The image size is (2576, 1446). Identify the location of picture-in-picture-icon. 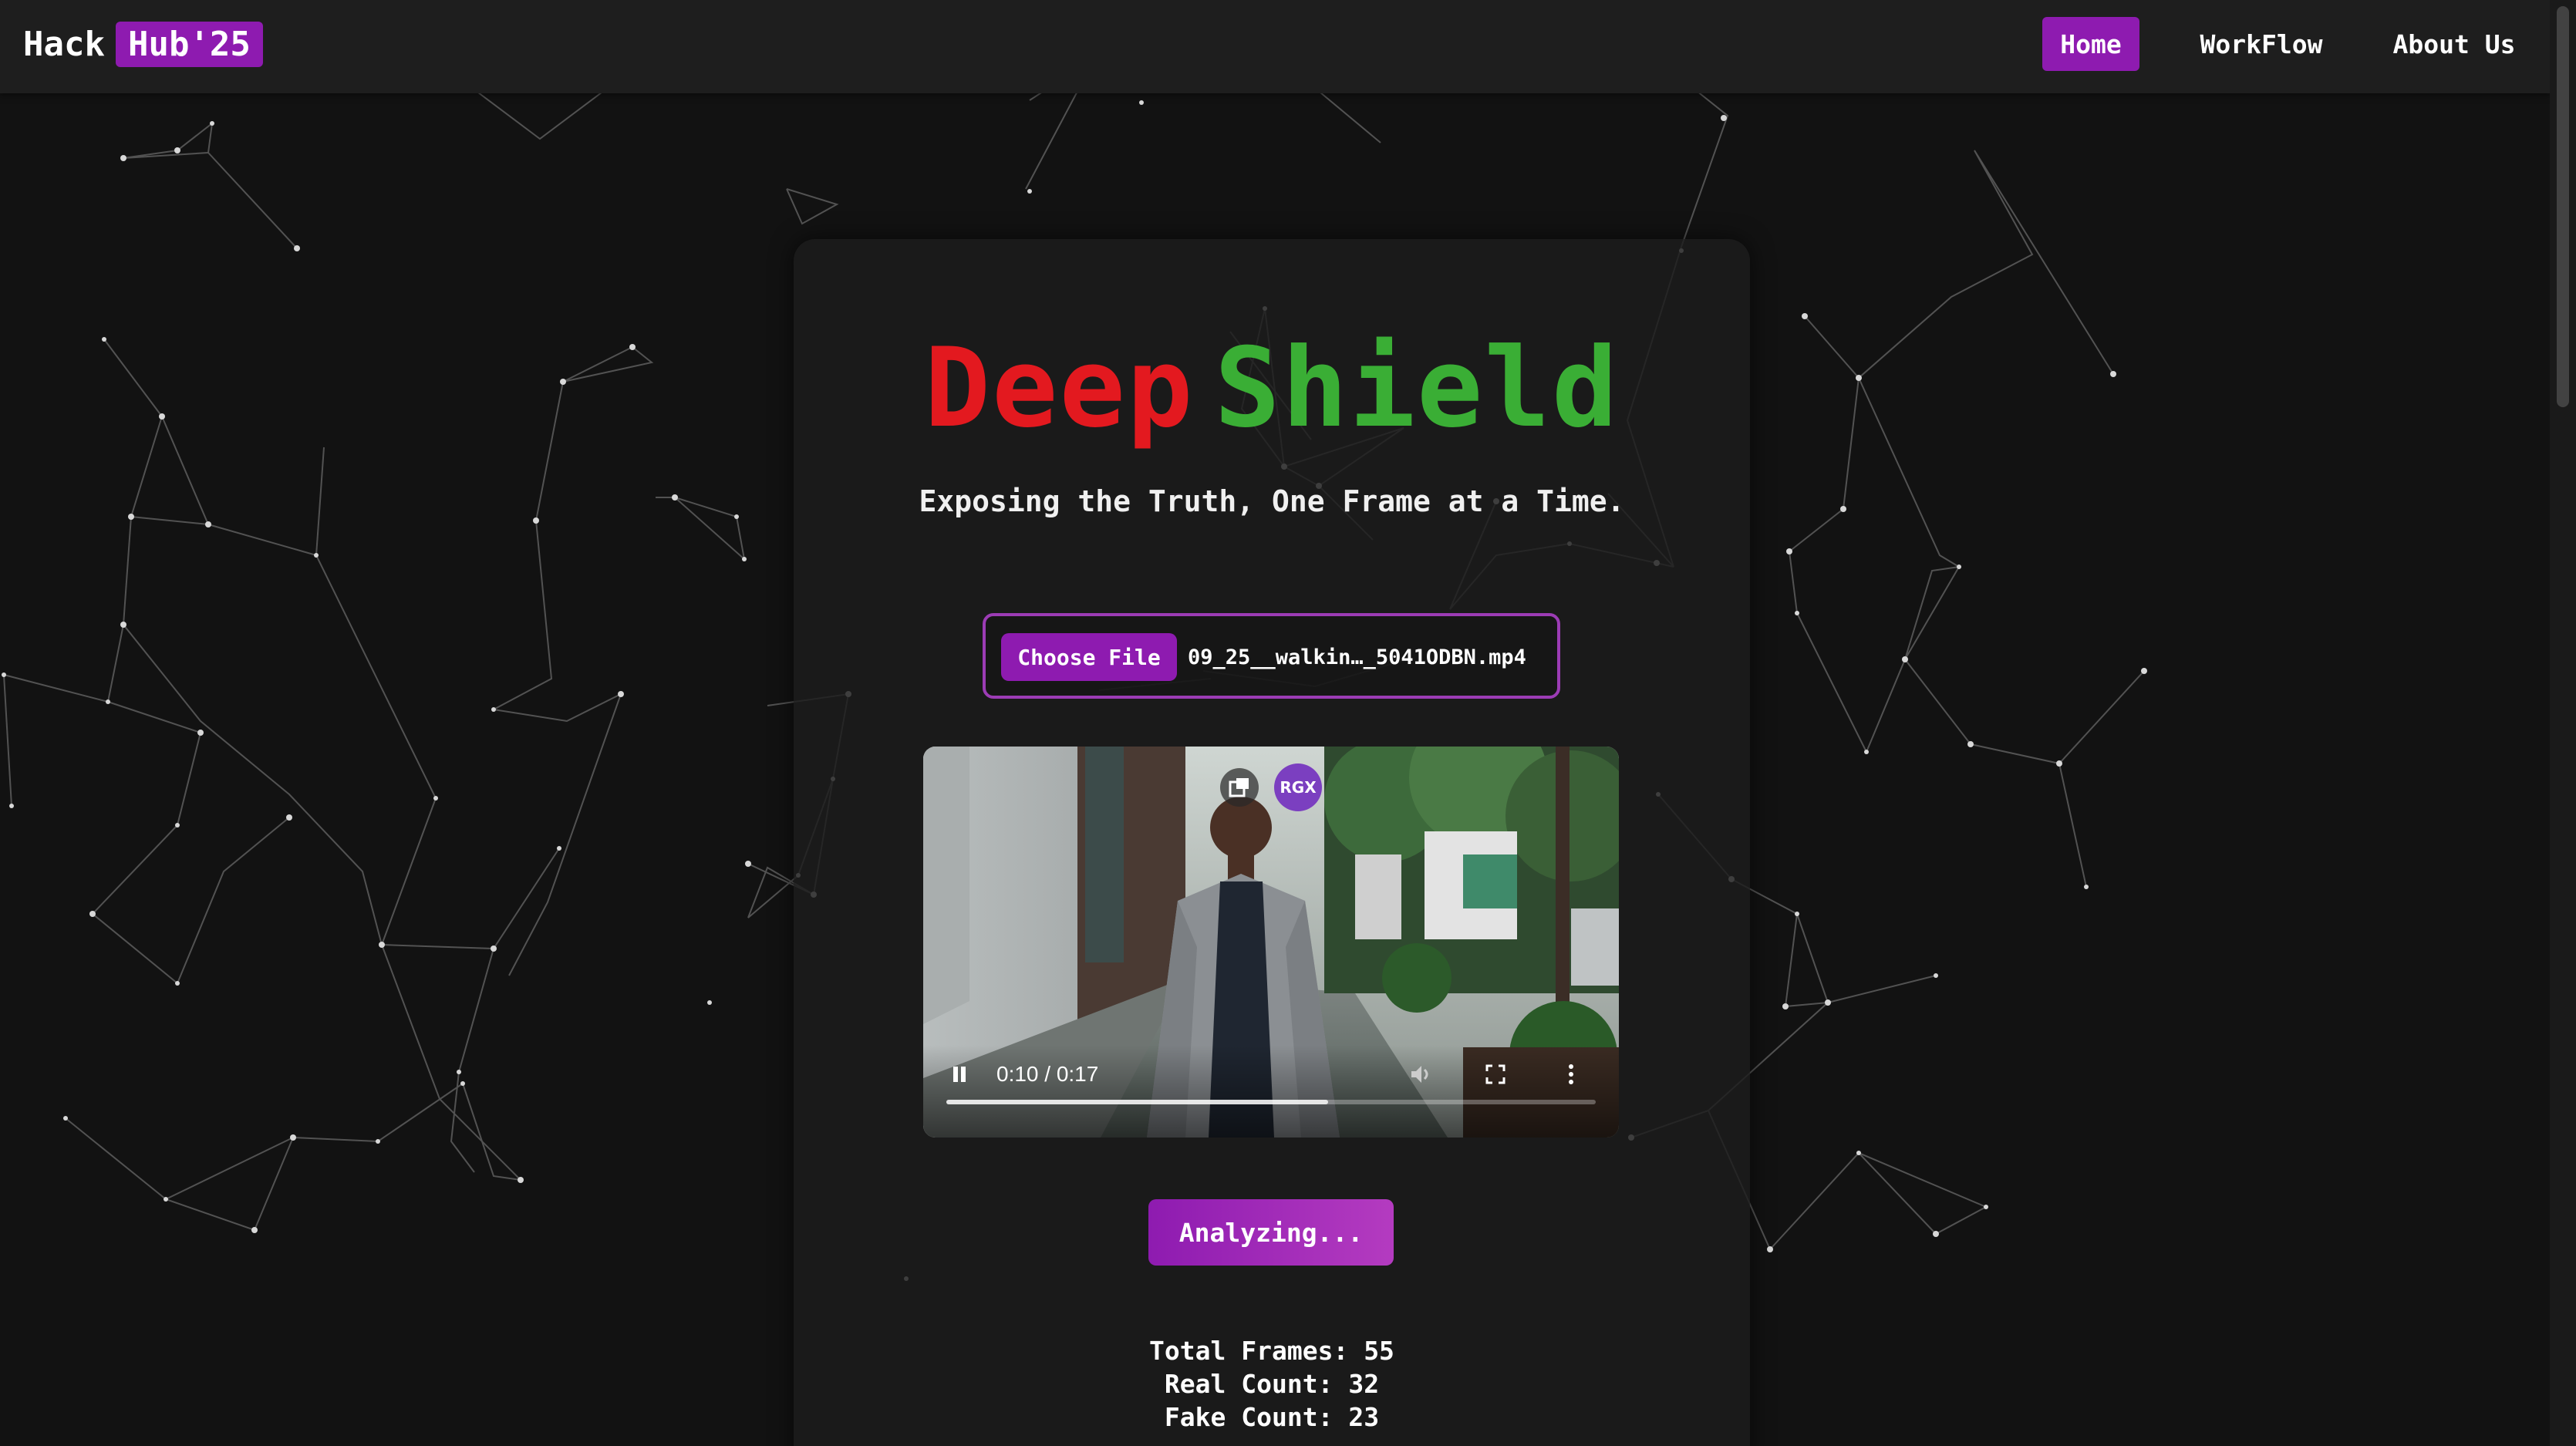
(1239, 787).